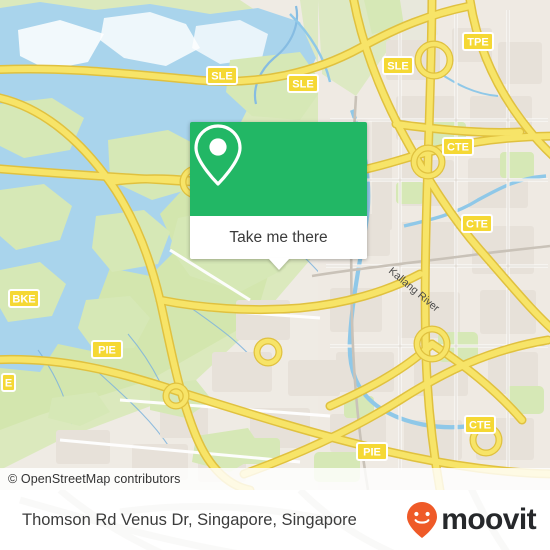 This screenshot has height=550, width=550. I want to click on location-popup-card: Take me there, so click(278, 196).